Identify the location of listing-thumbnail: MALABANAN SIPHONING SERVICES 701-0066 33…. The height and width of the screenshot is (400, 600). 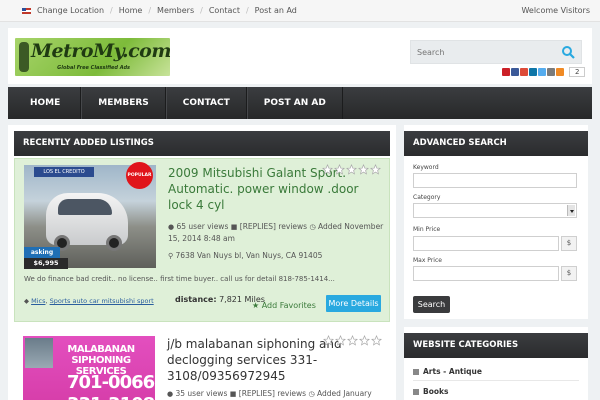
(89, 368).